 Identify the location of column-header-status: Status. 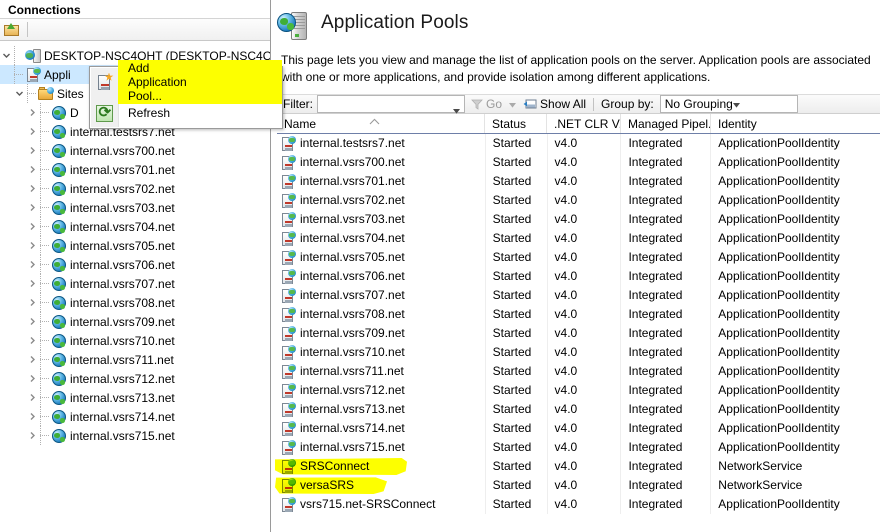
(516, 123).